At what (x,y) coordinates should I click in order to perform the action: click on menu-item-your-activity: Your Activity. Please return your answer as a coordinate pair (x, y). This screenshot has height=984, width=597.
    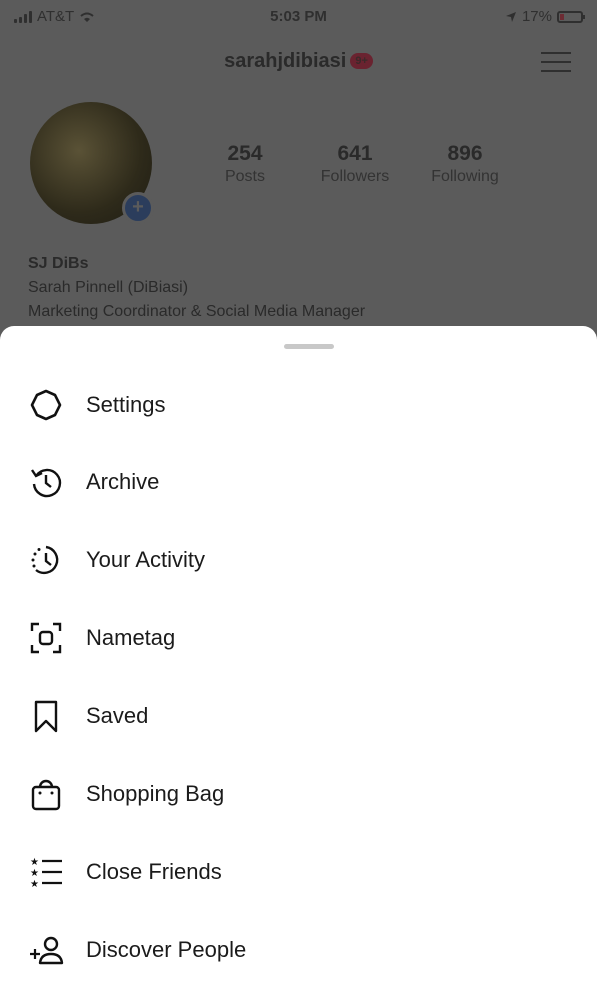
    Looking at the image, I should click on (298, 560).